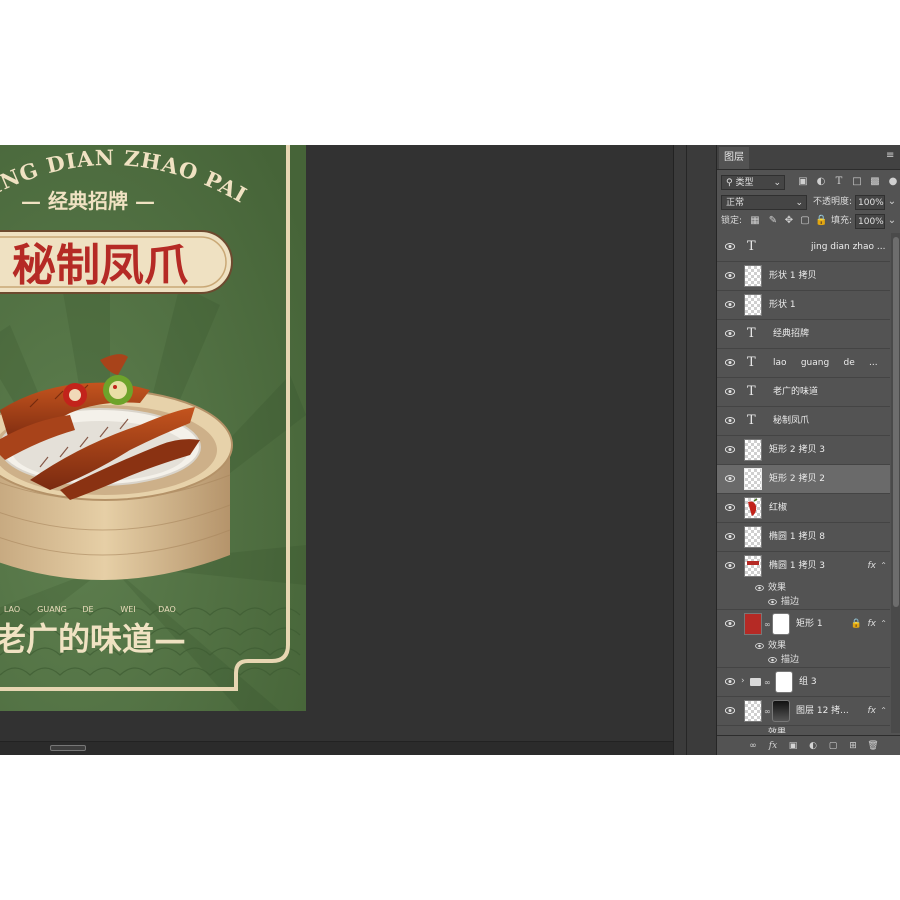 The height and width of the screenshot is (900, 900). Describe the element at coordinates (764, 202) in the screenshot. I see `blend-mode-select: 正常 ⌄` at that location.